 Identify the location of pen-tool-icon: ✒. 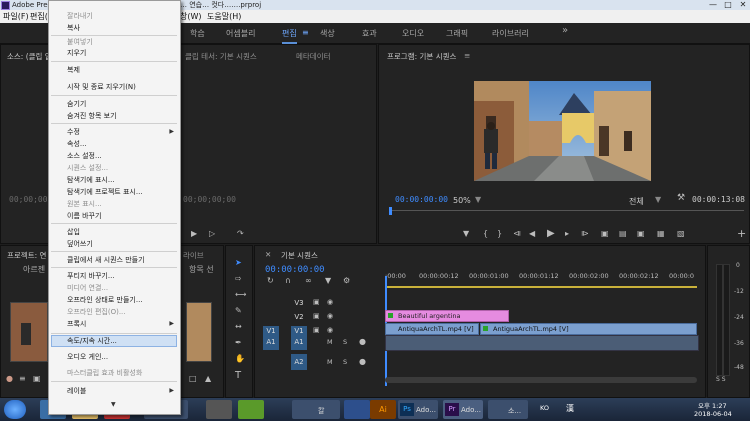
(238, 342).